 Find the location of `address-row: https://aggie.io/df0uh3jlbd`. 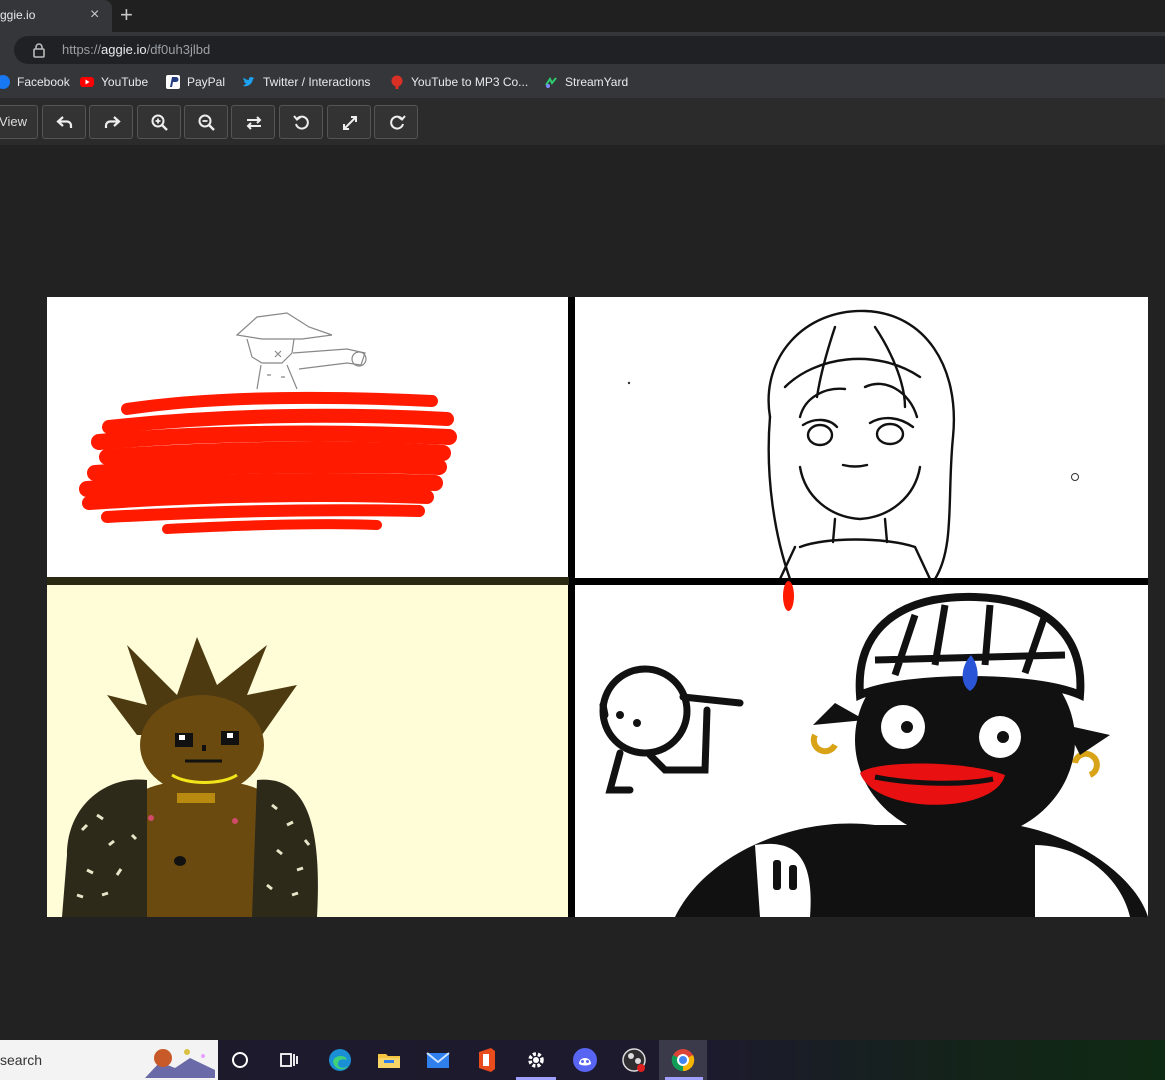

address-row: https://aggie.io/df0uh3jlbd is located at coordinates (582, 50).